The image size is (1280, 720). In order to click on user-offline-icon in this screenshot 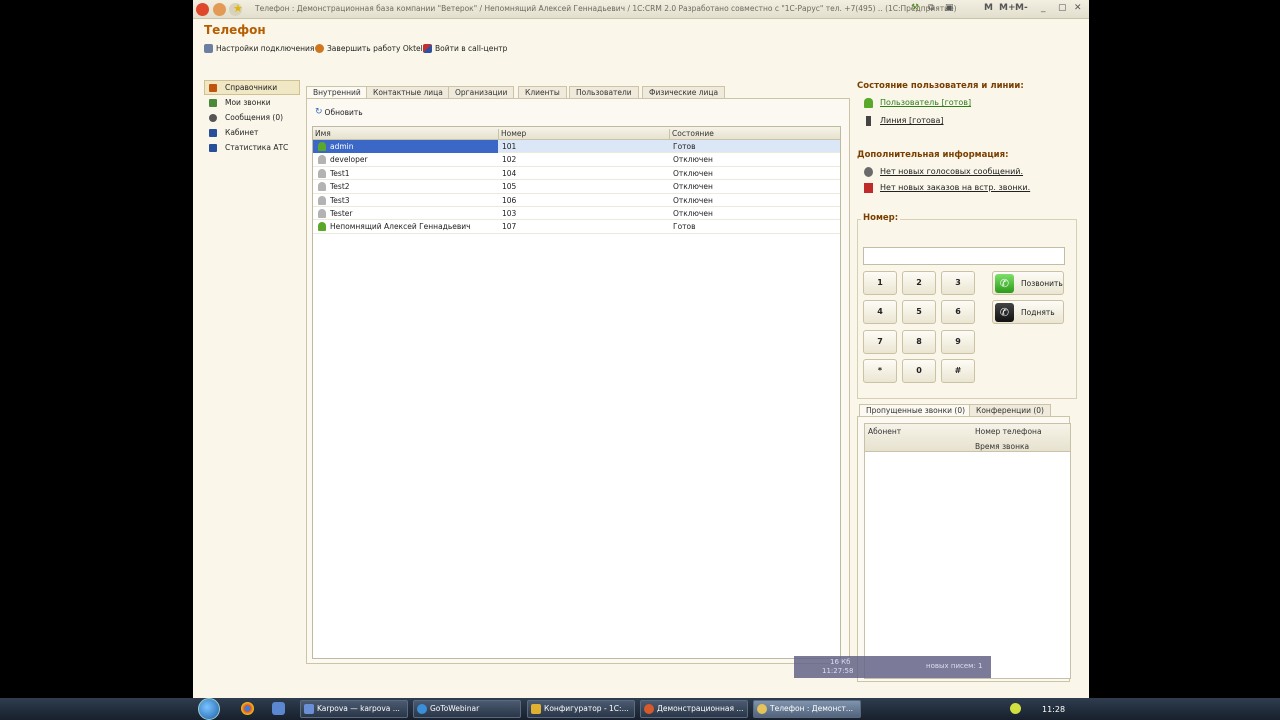, I will do `click(322, 200)`.